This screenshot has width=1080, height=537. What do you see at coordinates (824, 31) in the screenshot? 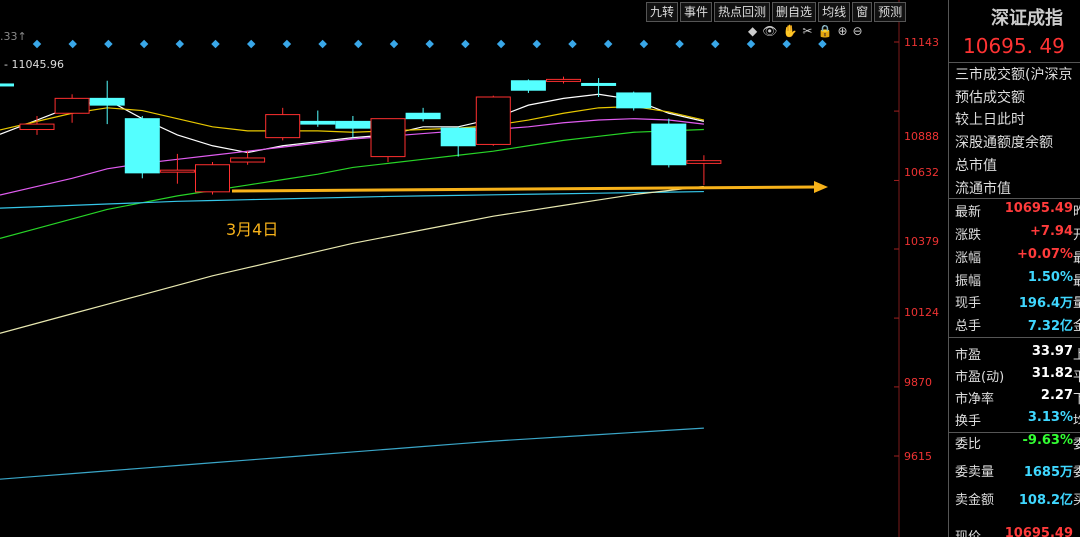
I see `lock-icon: 🔒` at bounding box center [824, 31].